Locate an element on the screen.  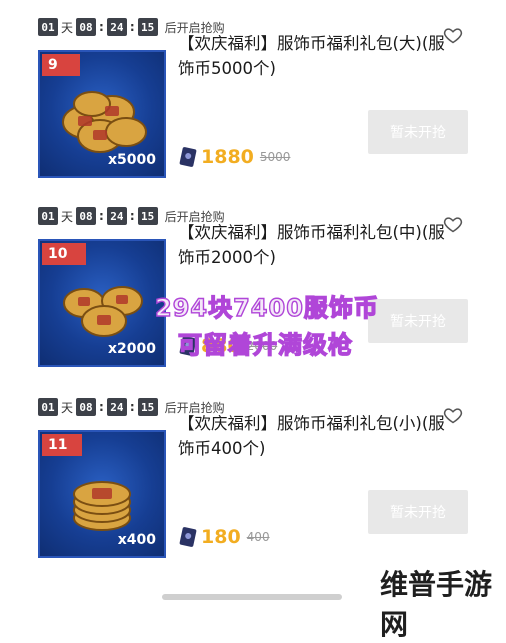
current-price: 180 is located at coordinates (221, 537).